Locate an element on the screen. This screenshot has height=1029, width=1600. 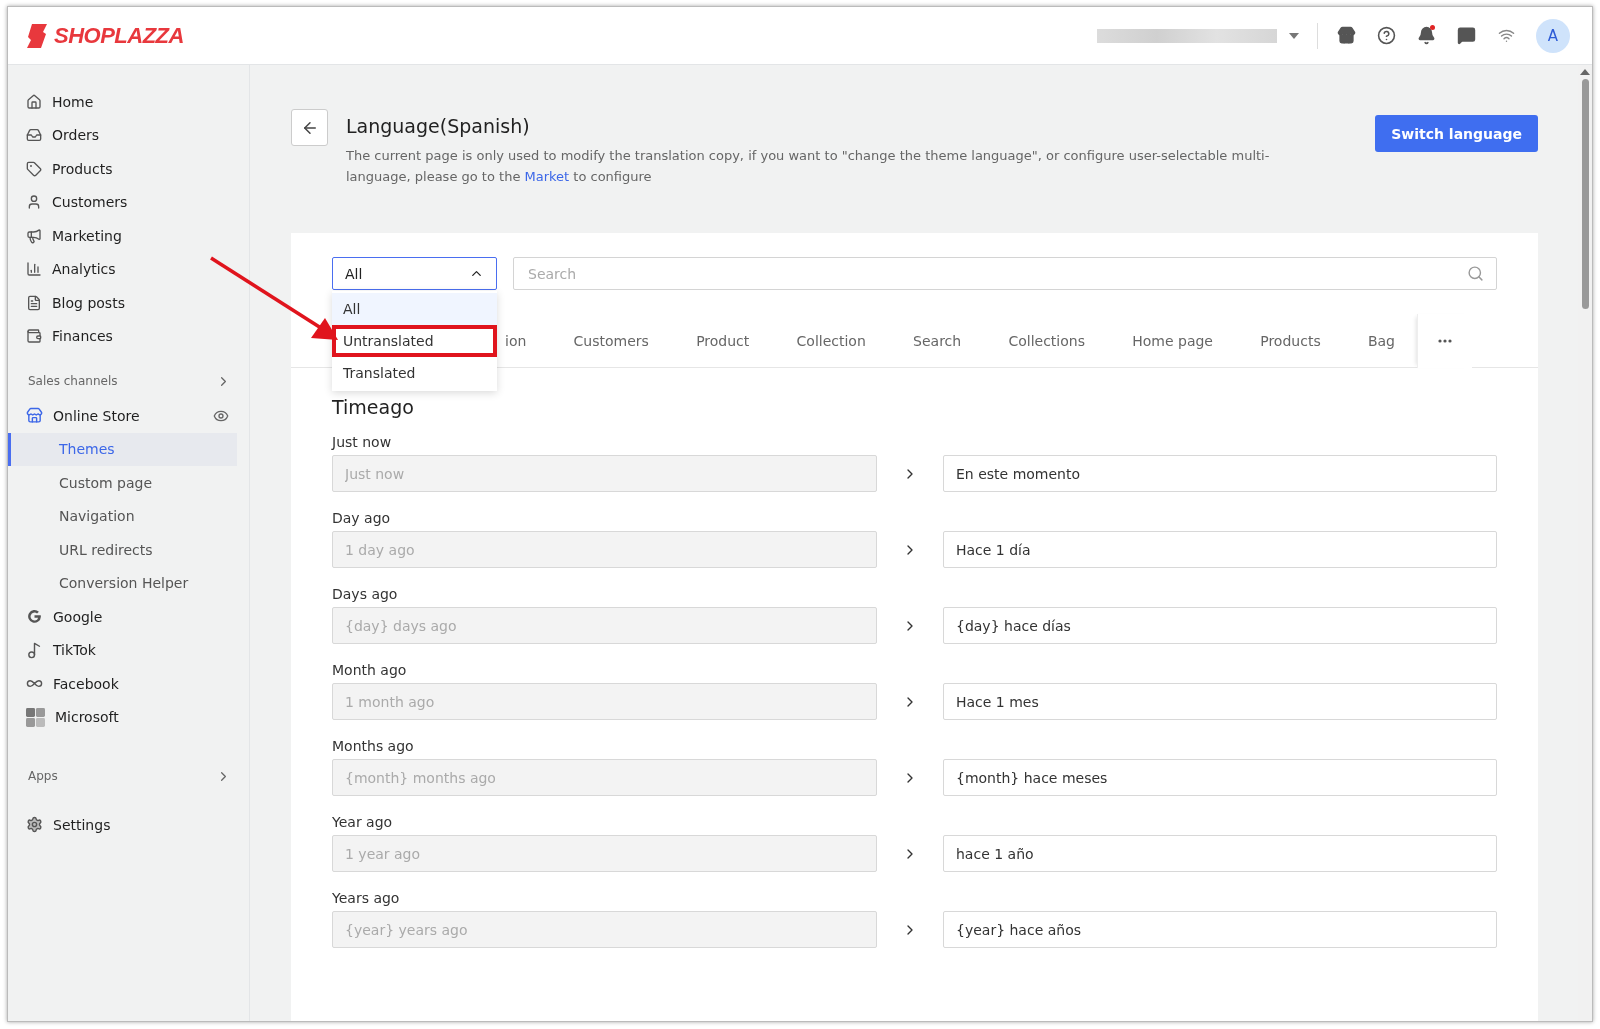
brand-logo-icon is located at coordinates (37, 35).